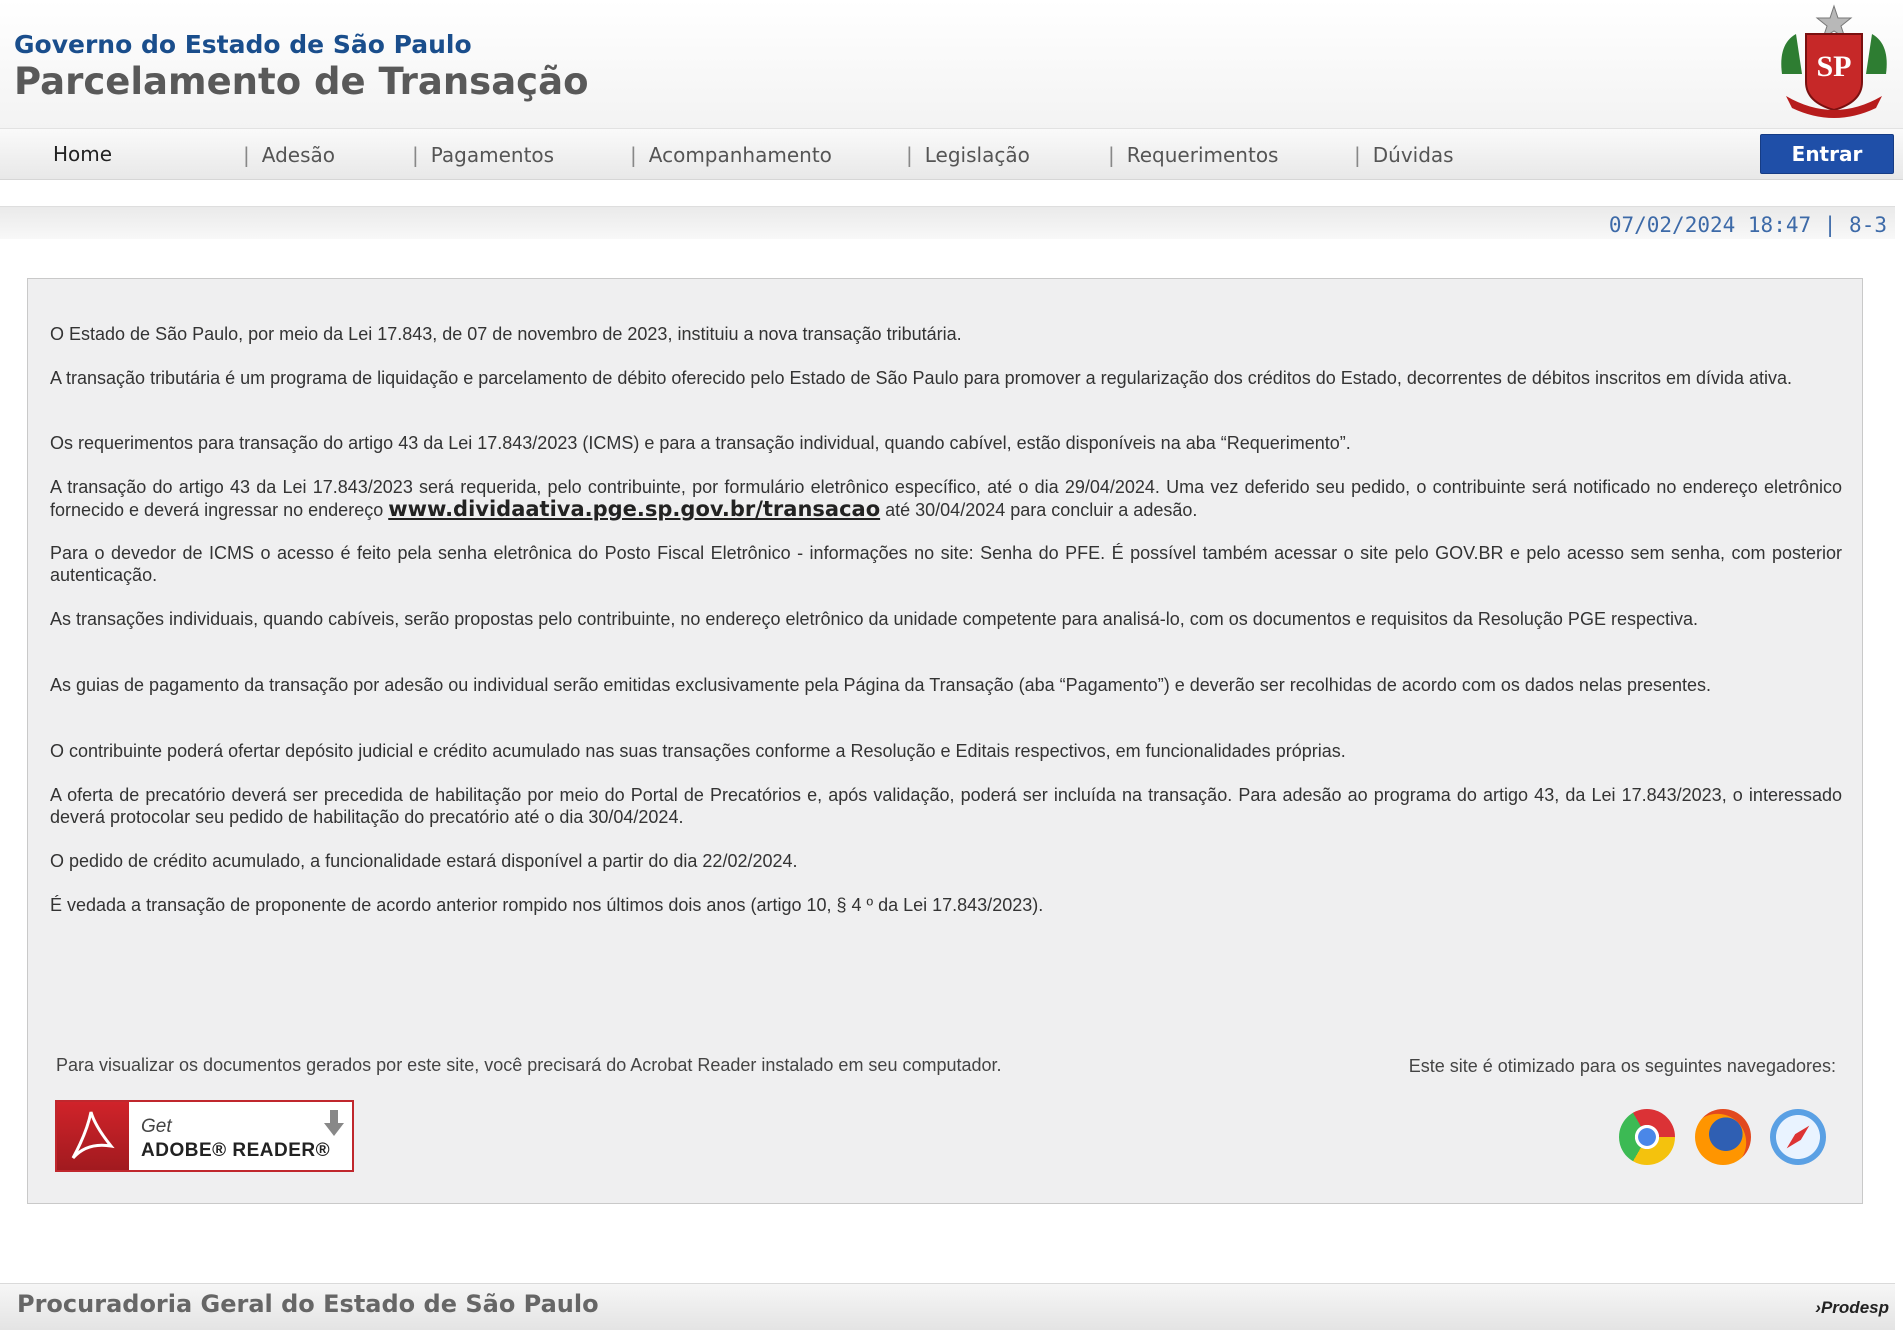 This screenshot has width=1903, height=1344. I want to click on safari-compass-icon, so click(1798, 1137).